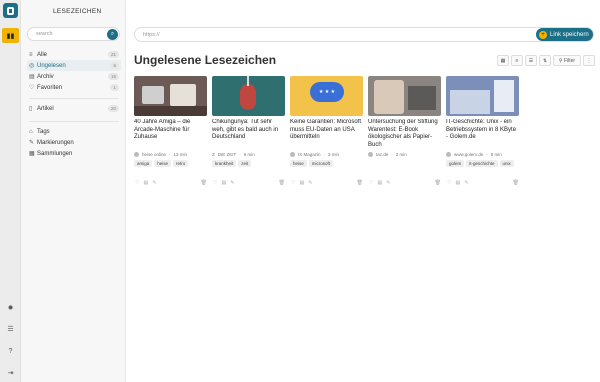 The image size is (600, 382). What do you see at coordinates (455, 163) in the screenshot?
I see `tag-chip: golem` at bounding box center [455, 163].